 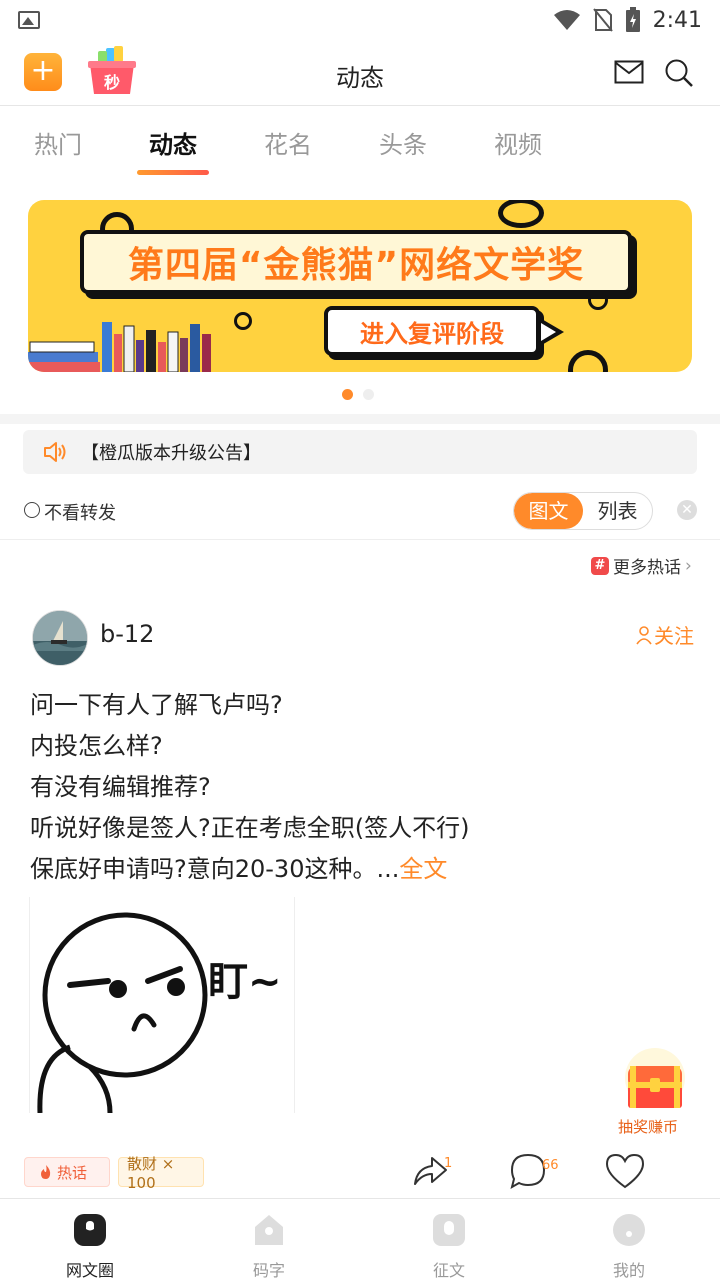 What do you see at coordinates (32, 510) in the screenshot?
I see `hide-reposts-checkbox` at bounding box center [32, 510].